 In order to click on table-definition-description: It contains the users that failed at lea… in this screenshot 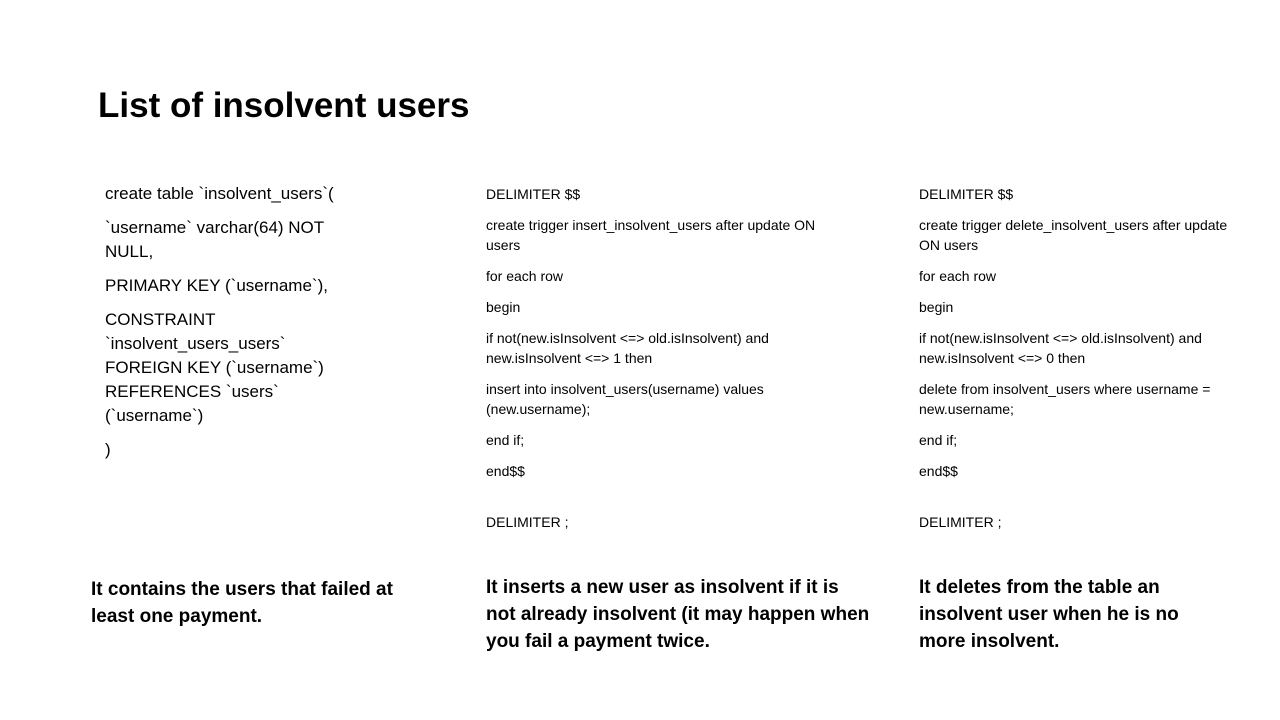, I will do `click(242, 603)`.